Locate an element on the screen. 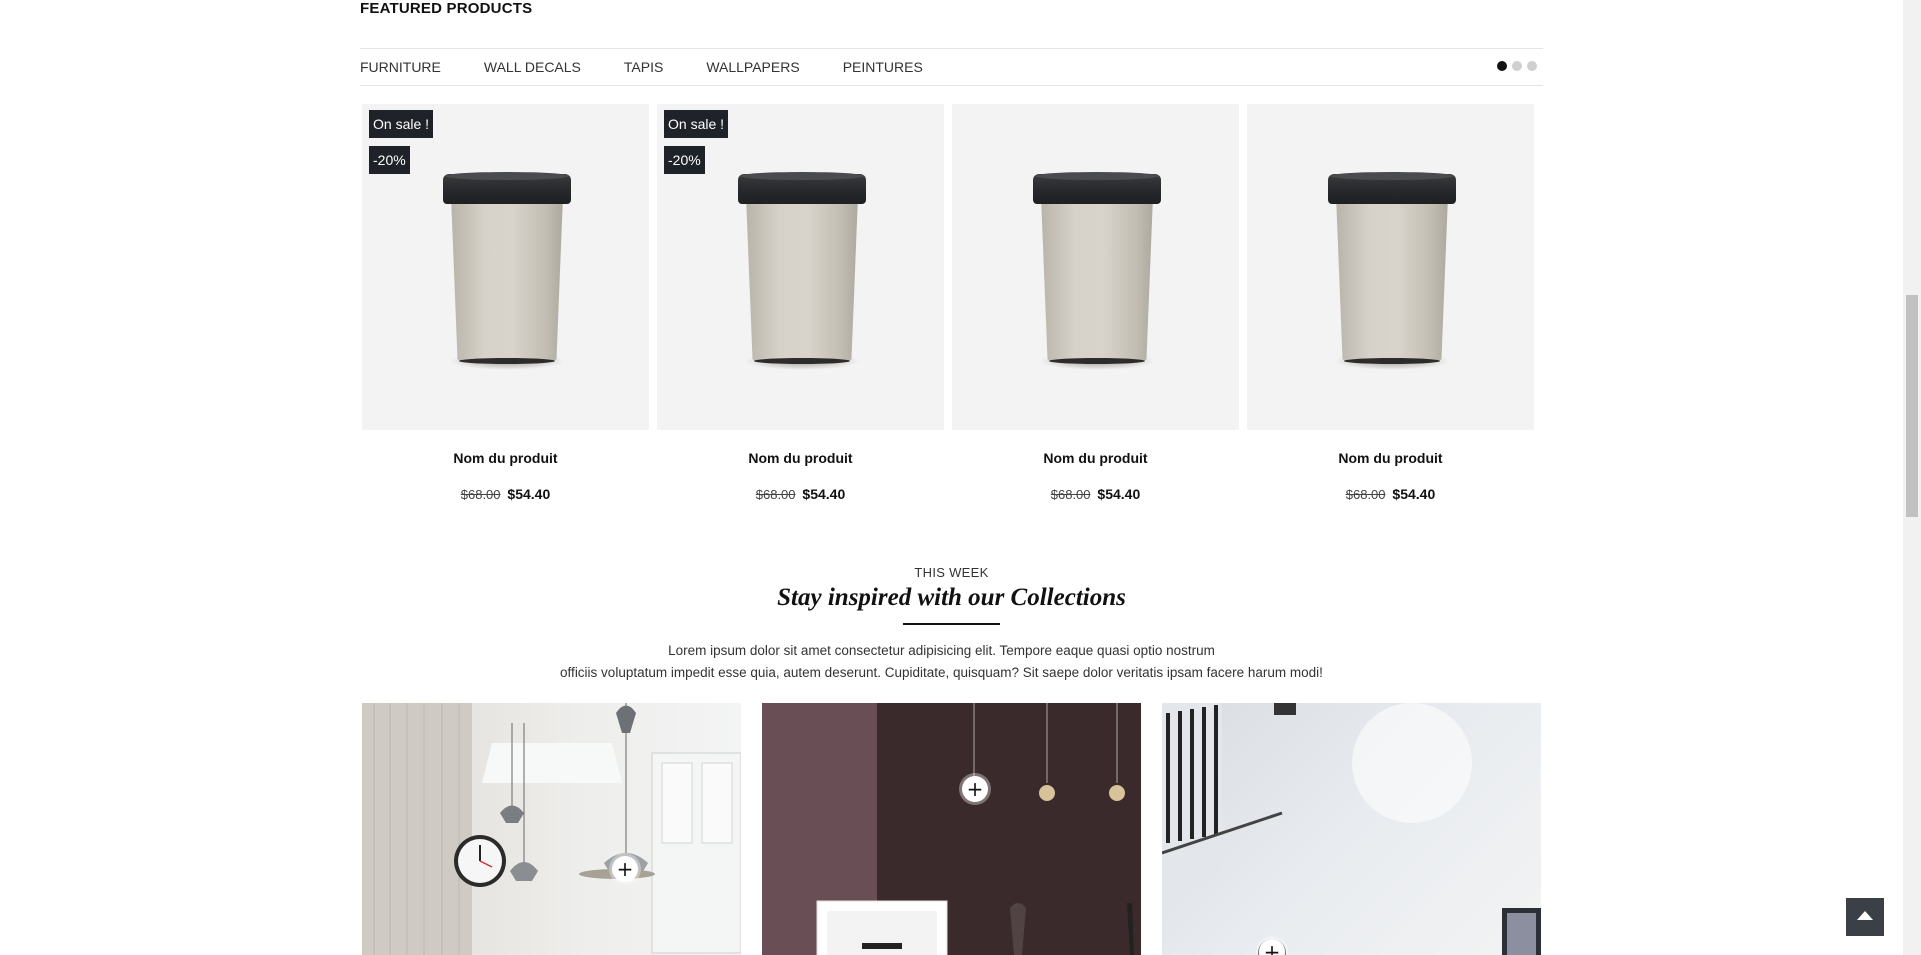 The image size is (1921, 955). section-heading: Stay inspired with our Collections is located at coordinates (951, 597).